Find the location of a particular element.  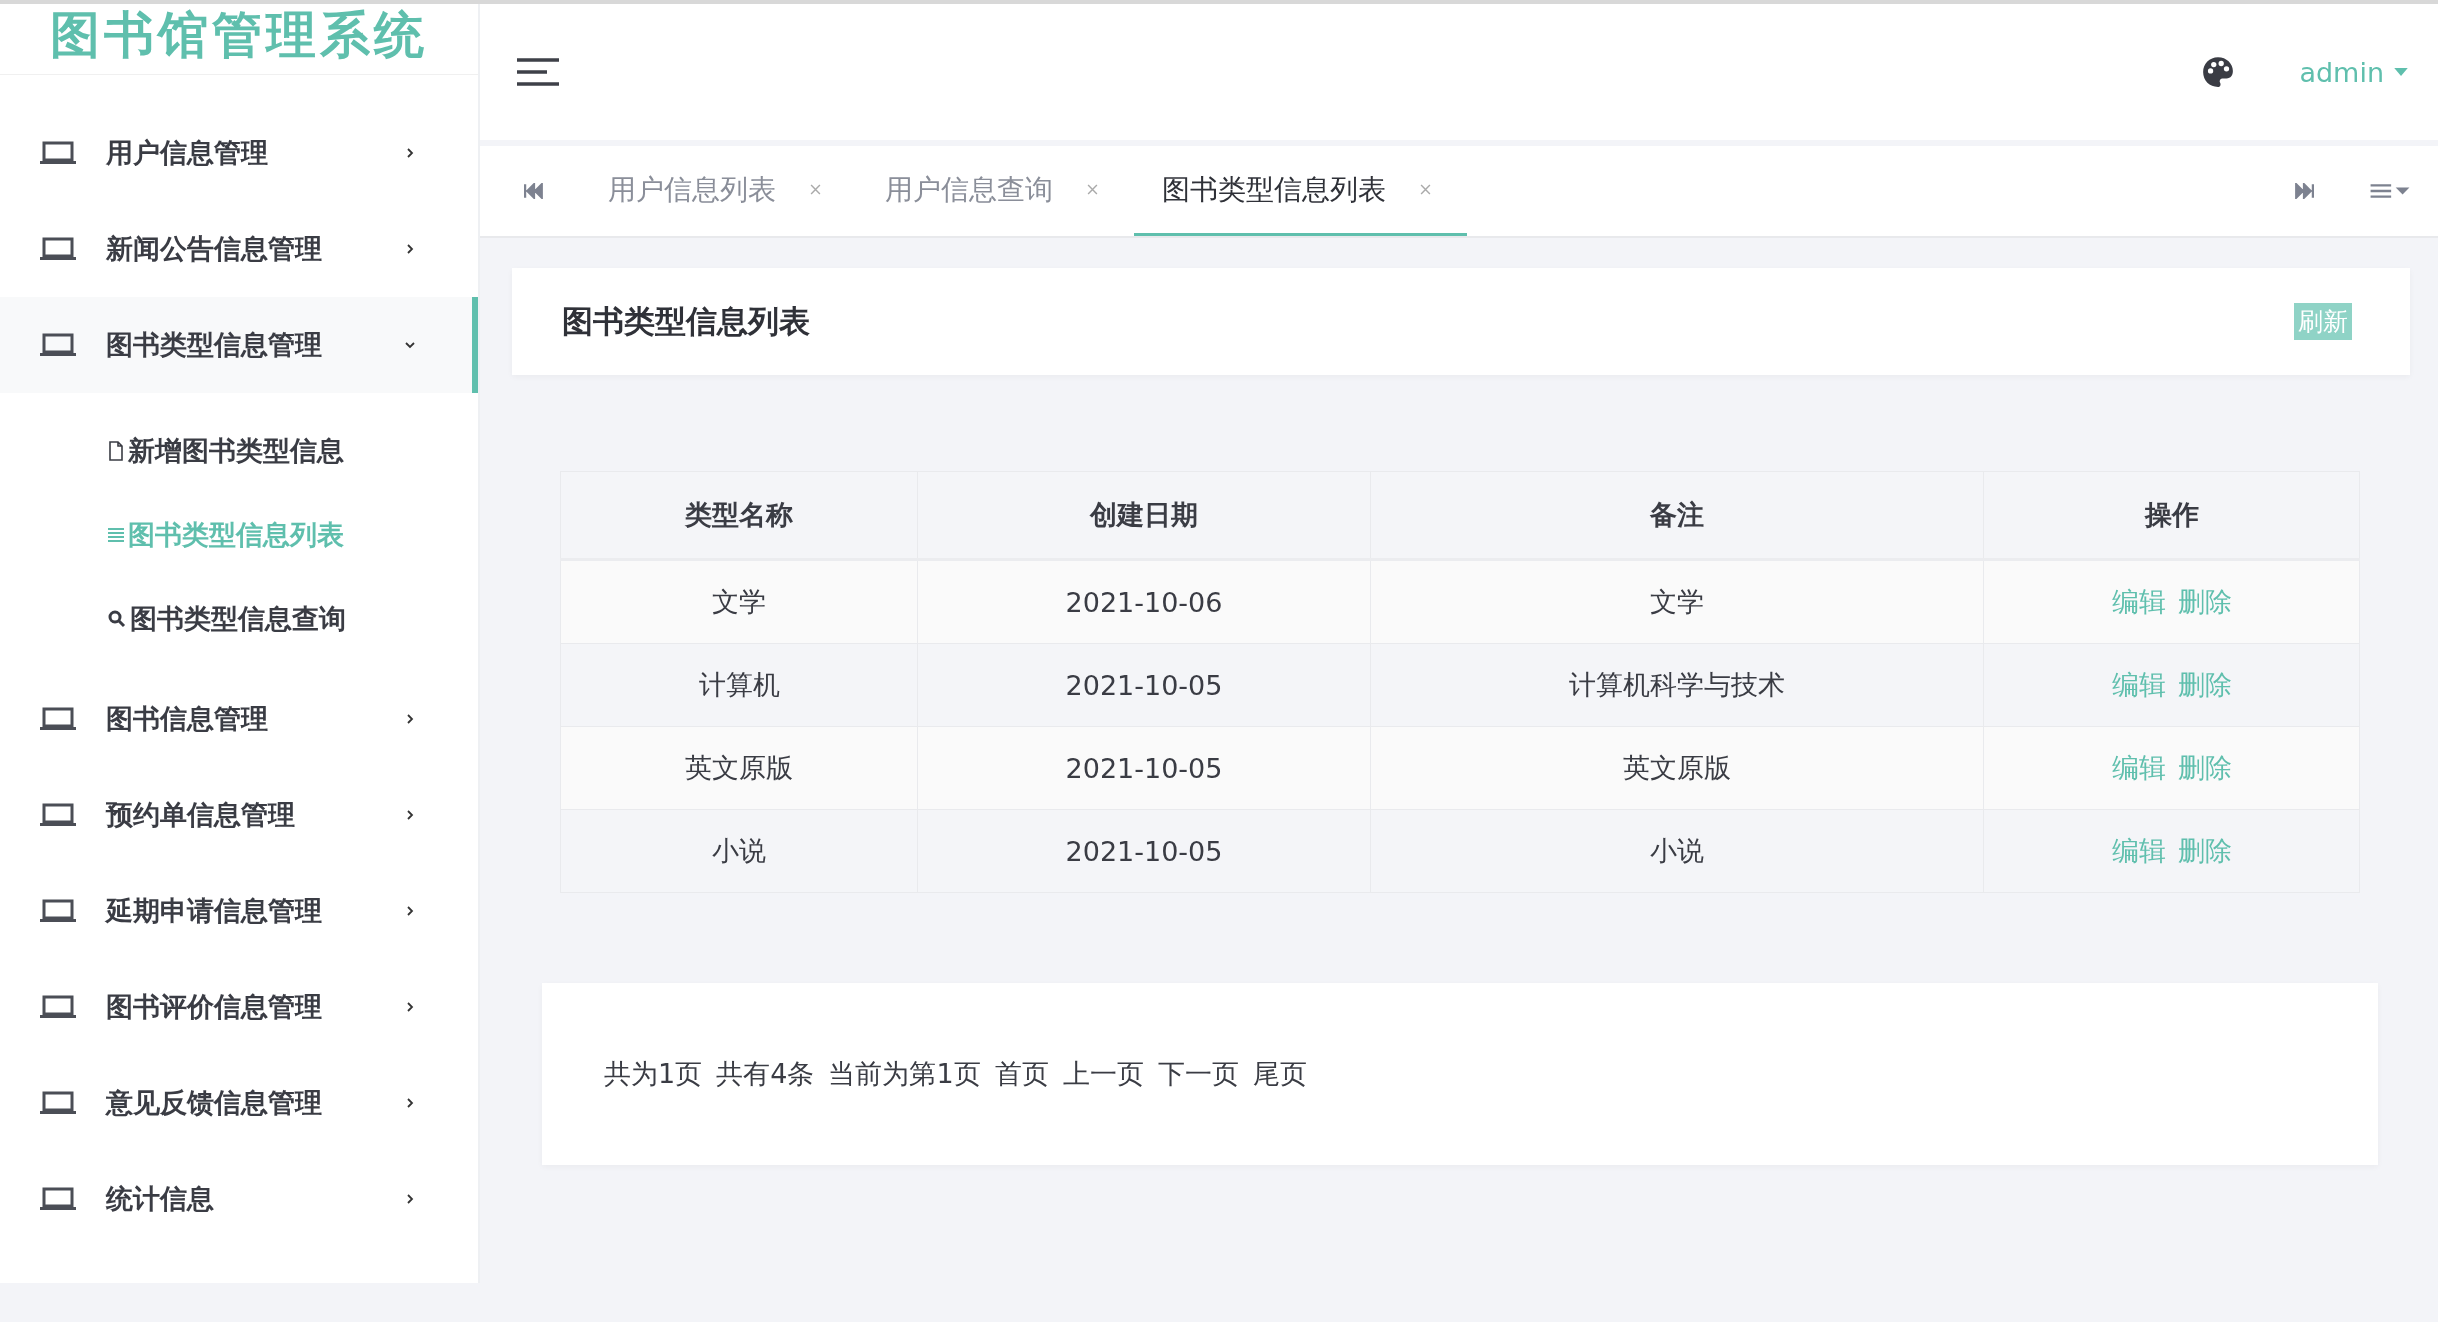

sidebar-item: 预约单信息管理 is located at coordinates (239, 815).